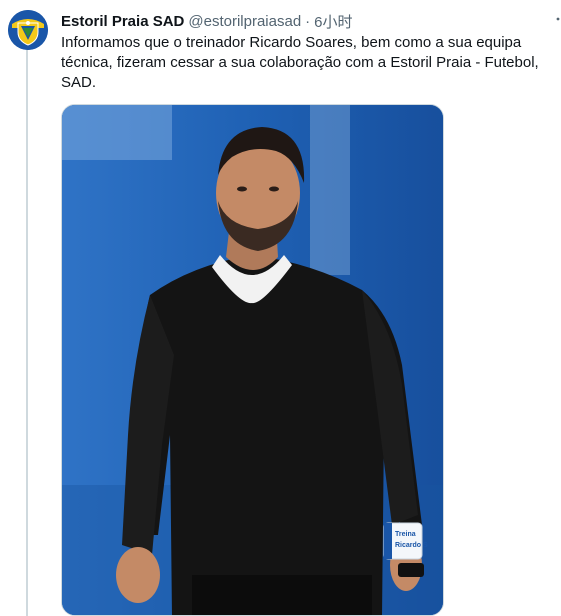 The image size is (561, 616). What do you see at coordinates (558, 19) in the screenshot?
I see `more-vertical-icon` at bounding box center [558, 19].